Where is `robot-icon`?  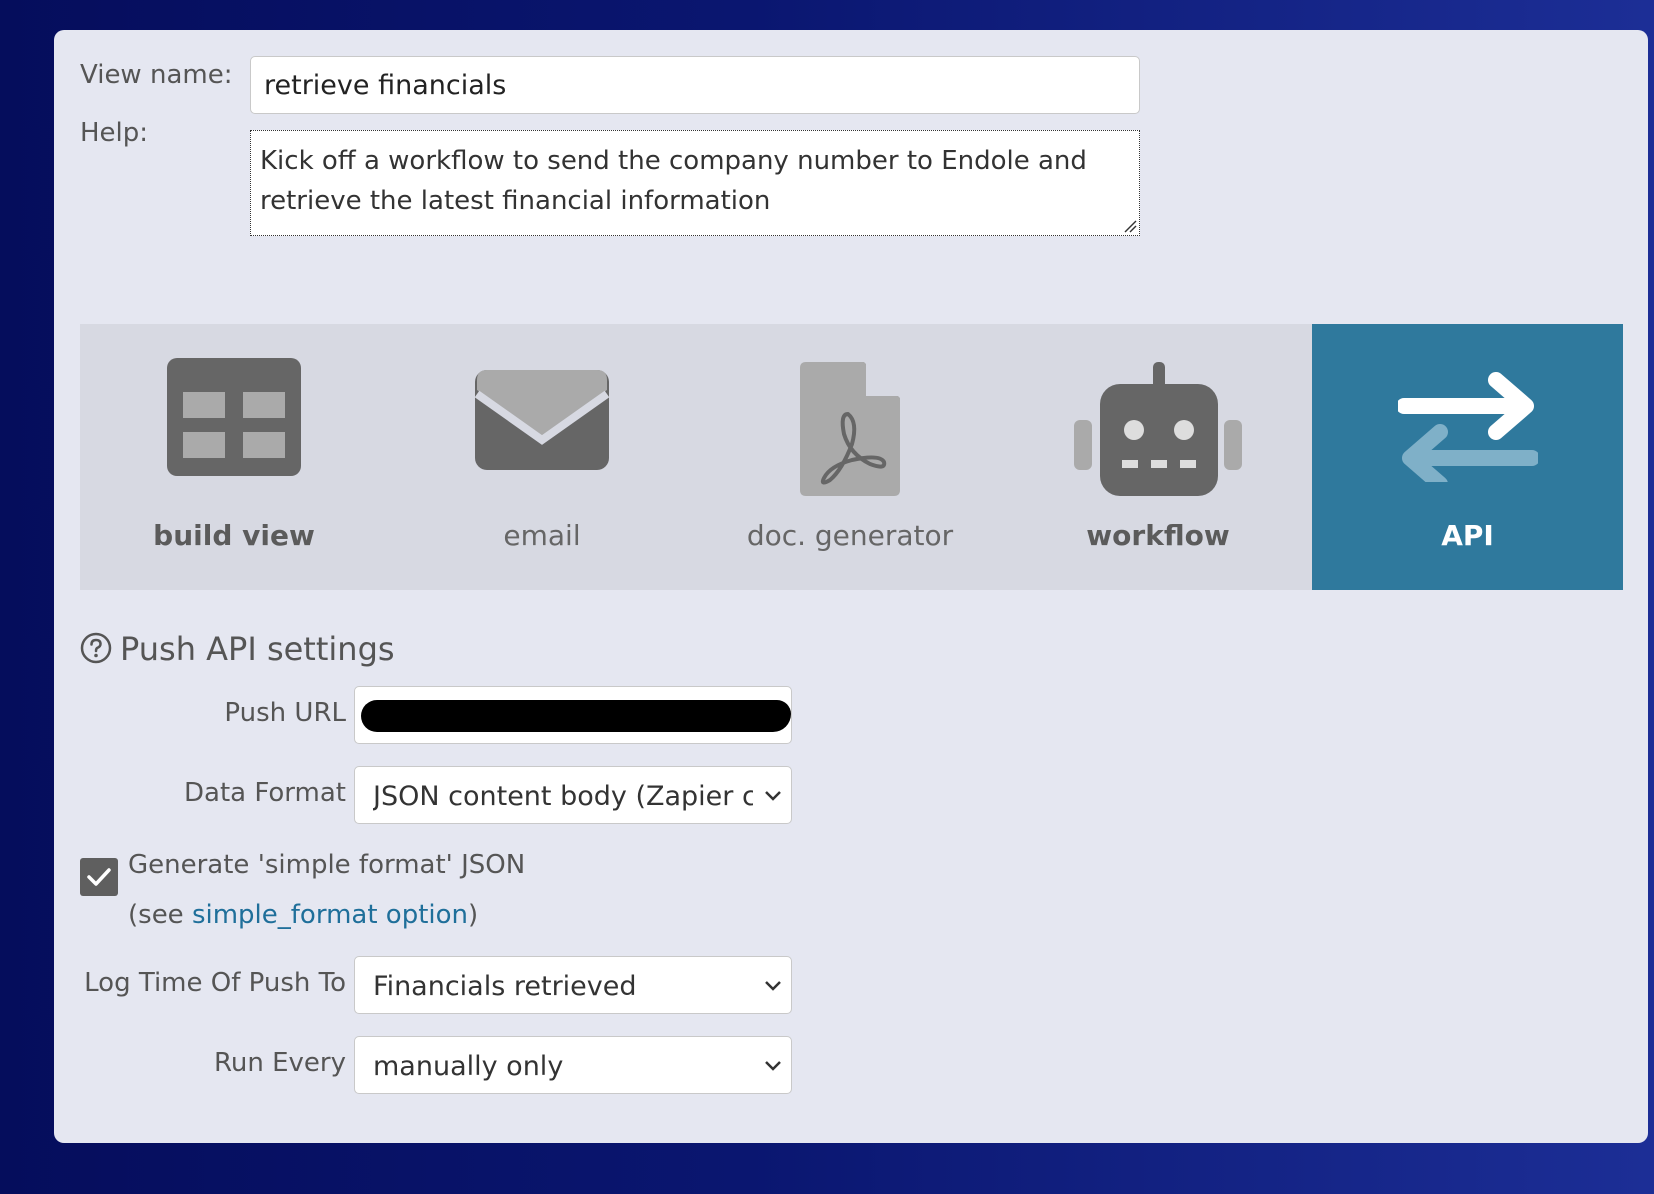
robot-icon is located at coordinates (1158, 429).